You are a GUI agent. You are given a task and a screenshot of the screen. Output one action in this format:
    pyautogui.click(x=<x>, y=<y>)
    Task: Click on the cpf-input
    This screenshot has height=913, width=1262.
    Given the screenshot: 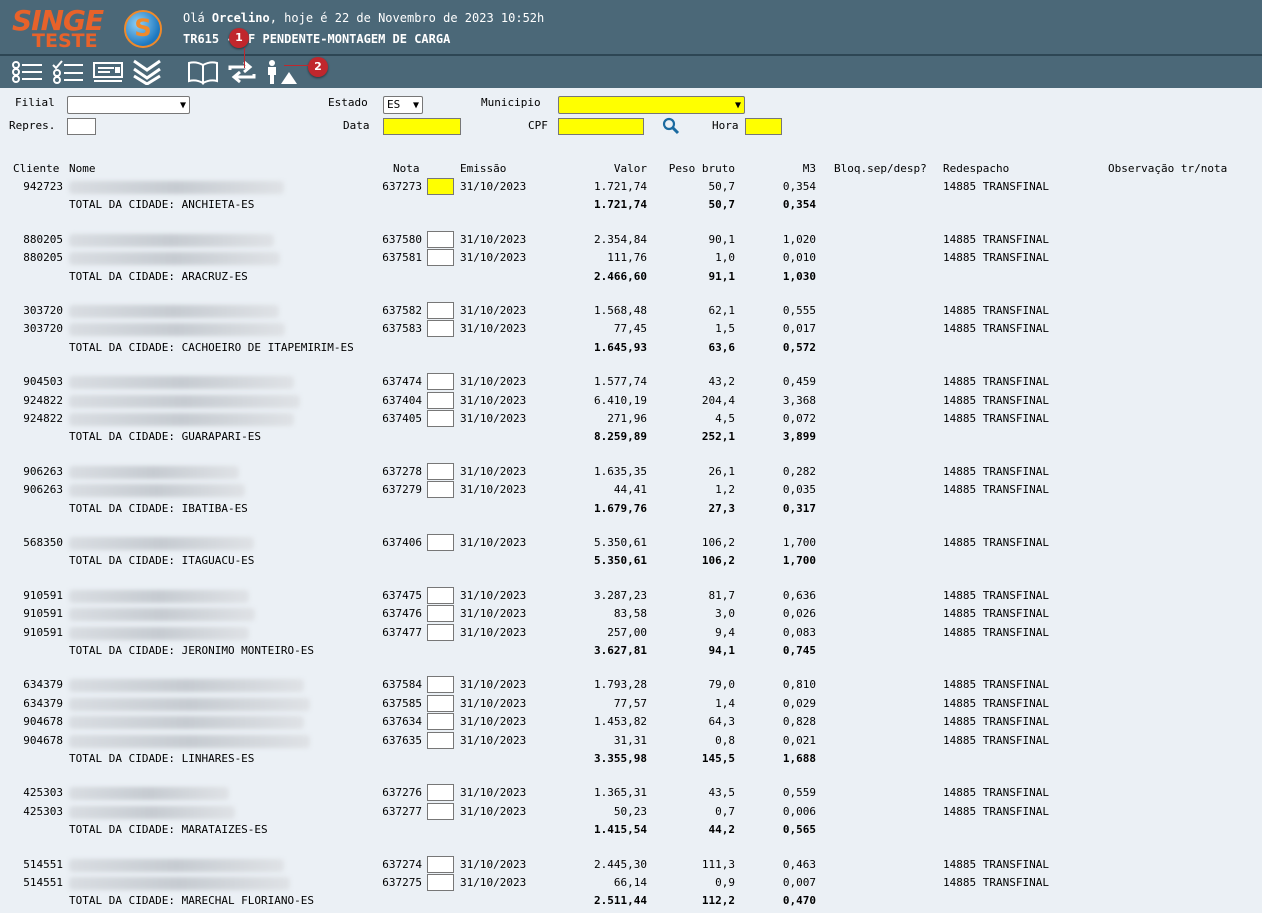 What is the action you would take?
    pyautogui.click(x=601, y=126)
    